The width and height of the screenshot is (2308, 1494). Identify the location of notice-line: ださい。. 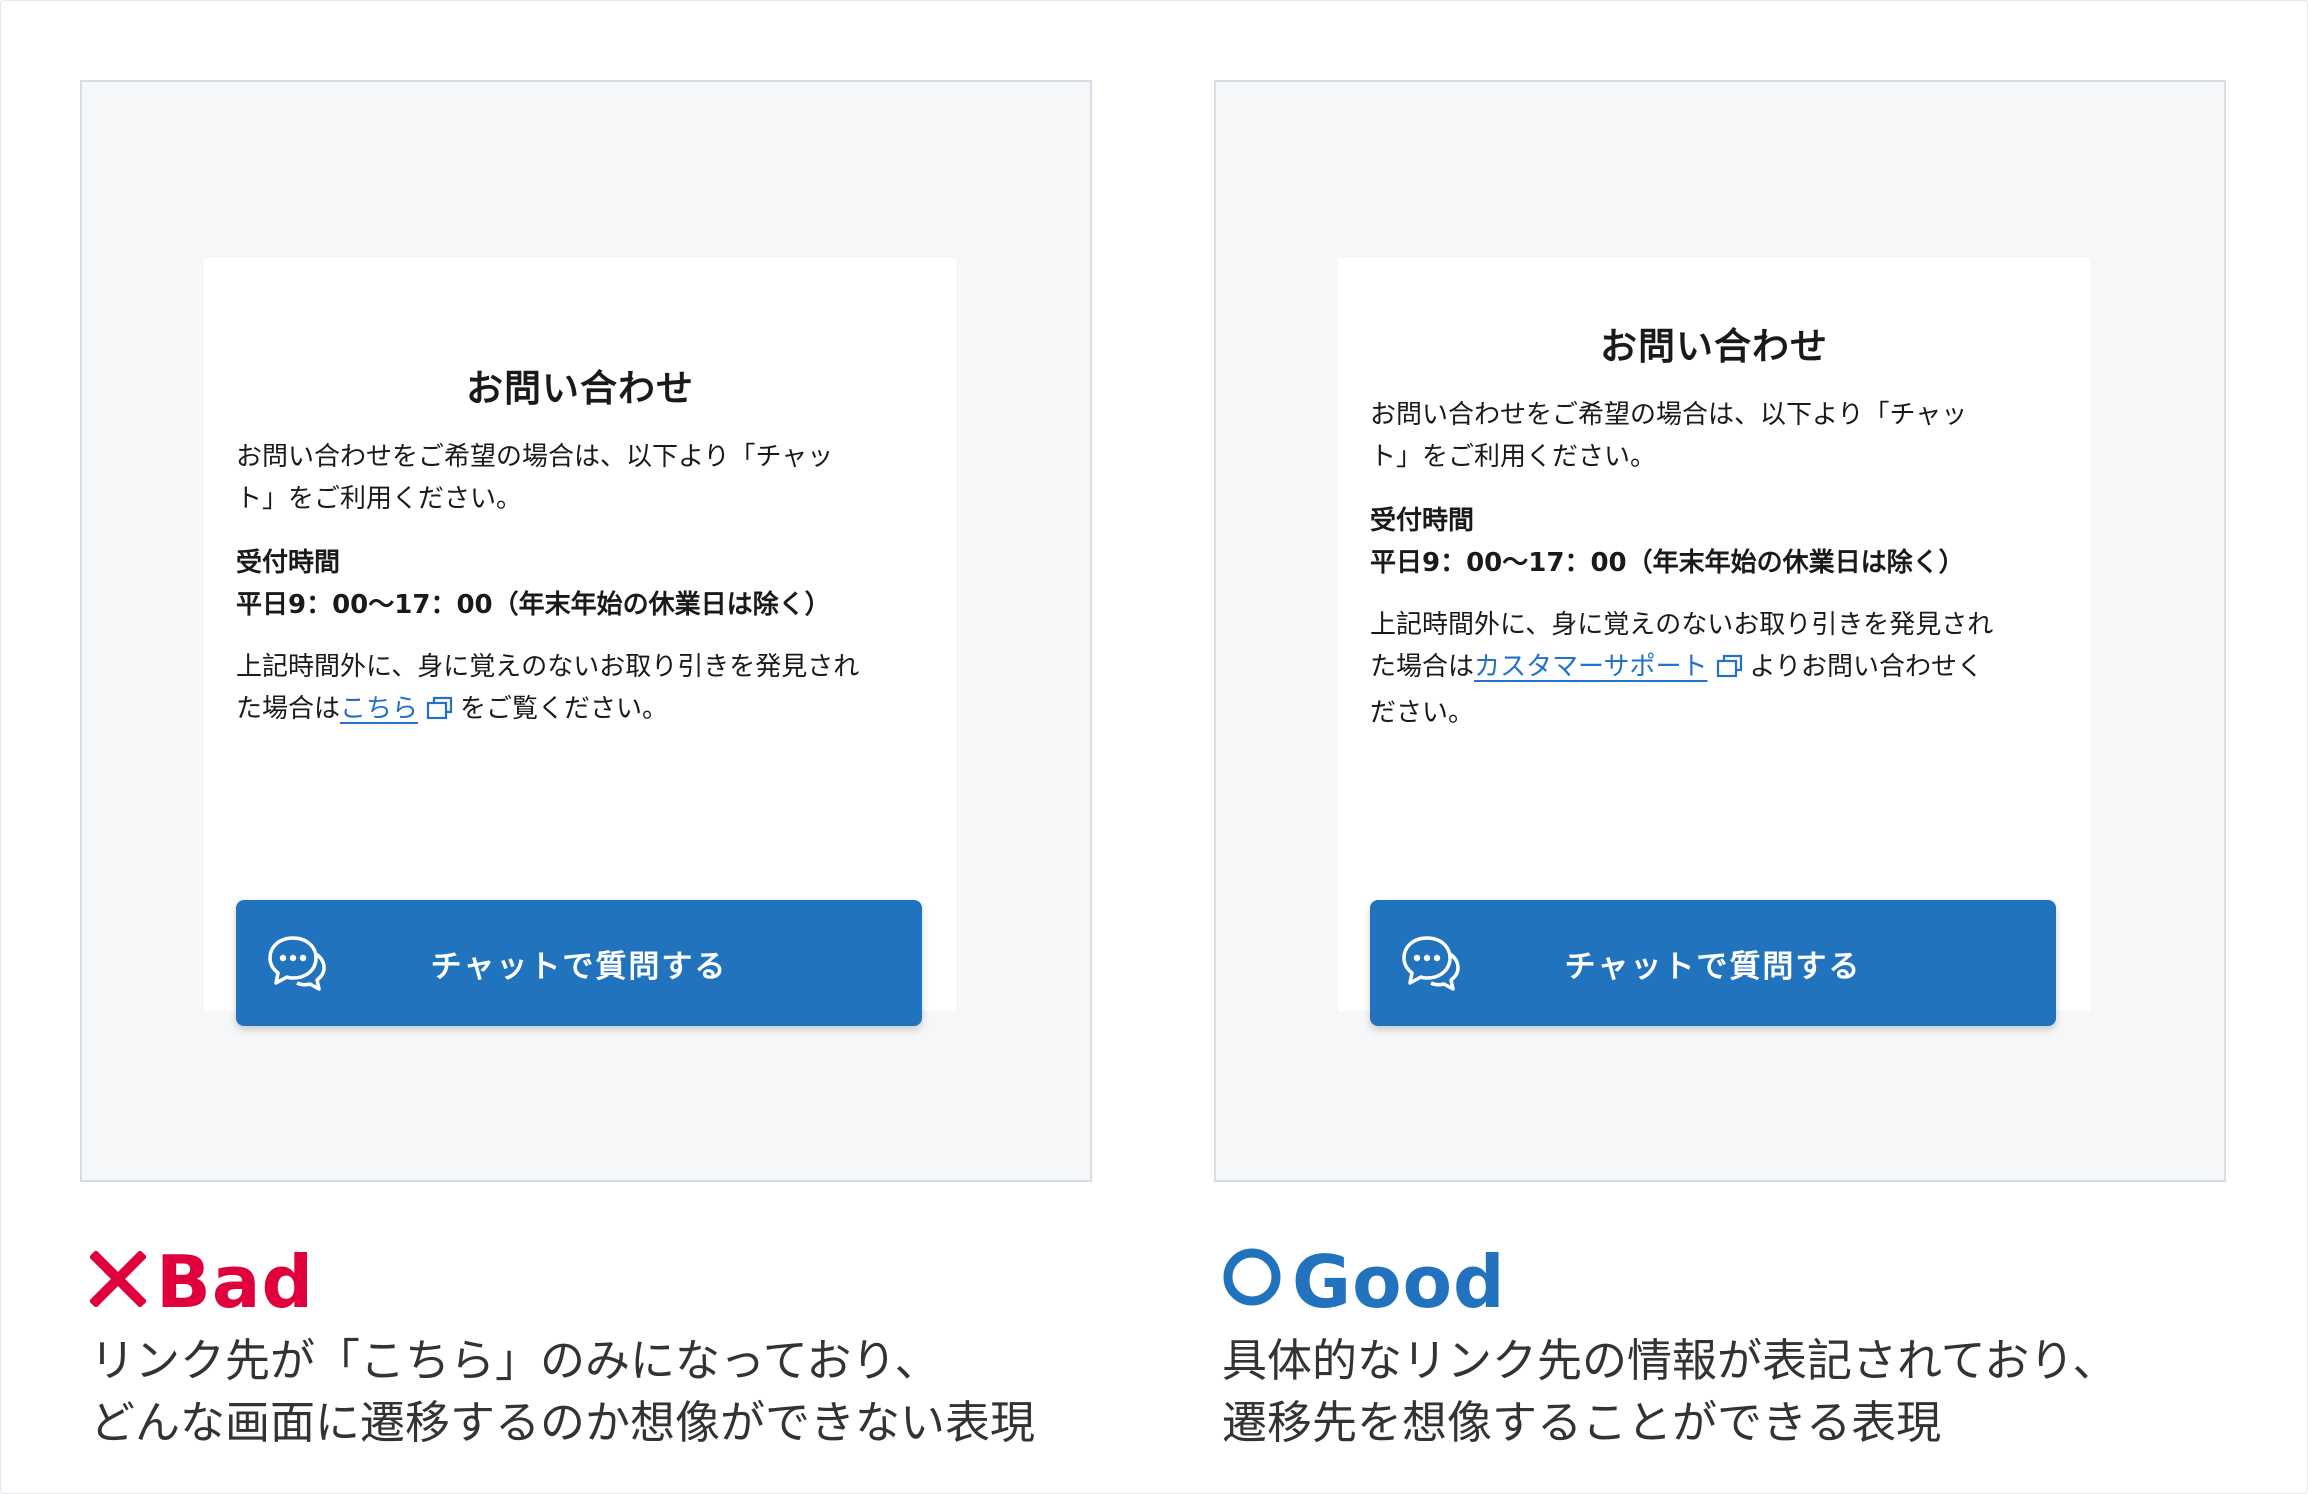
(1422, 713).